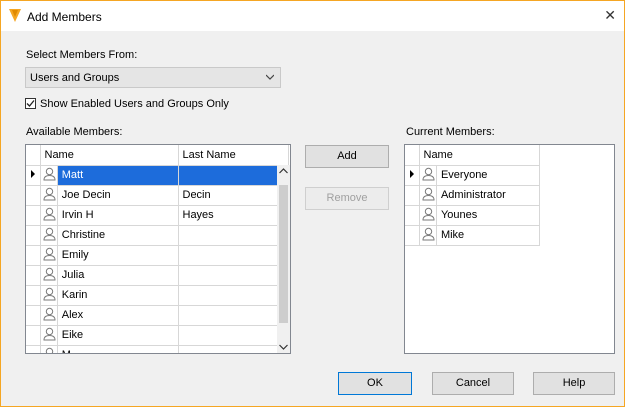  I want to click on table-row: Joe Decin Decin, so click(157, 195).